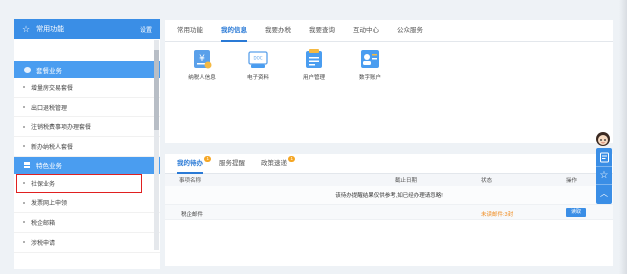 Image resolution: width=627 pixels, height=274 pixels. What do you see at coordinates (43, 223) in the screenshot?
I see `sidebar-item-label: 税企邮箱` at bounding box center [43, 223].